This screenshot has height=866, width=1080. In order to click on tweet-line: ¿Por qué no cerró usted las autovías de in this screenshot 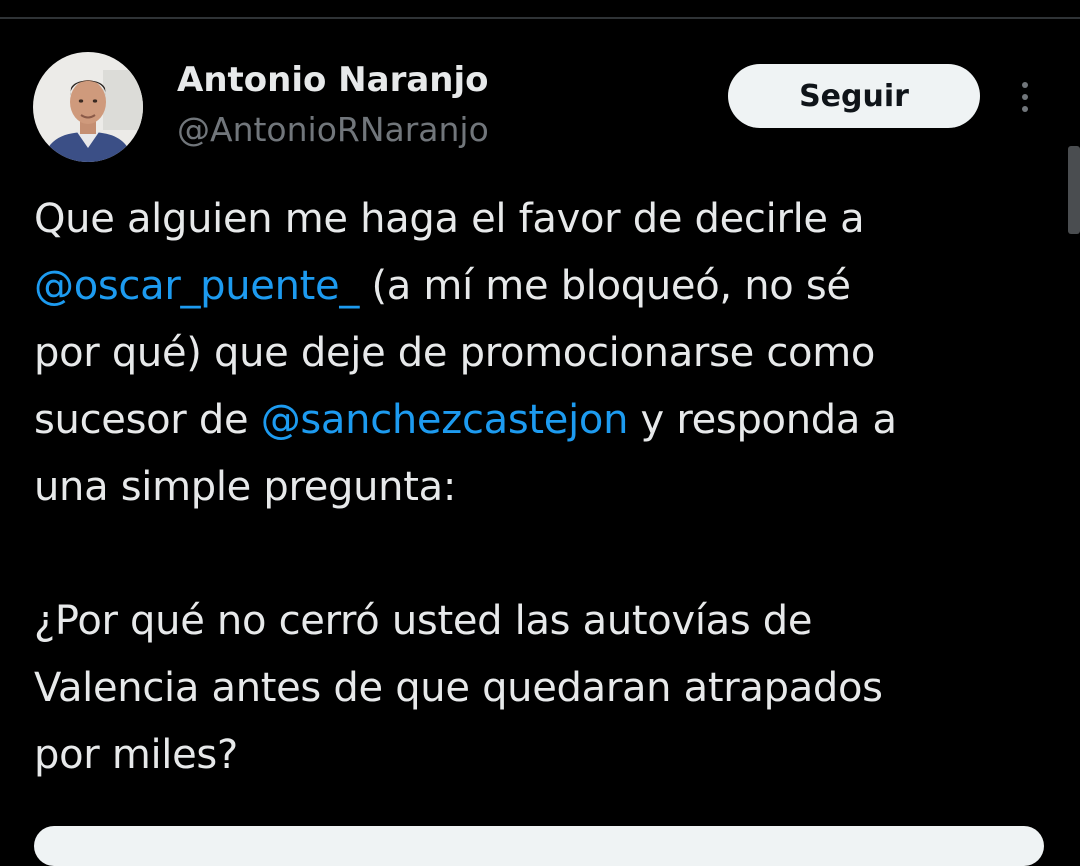, I will do `click(423, 621)`.